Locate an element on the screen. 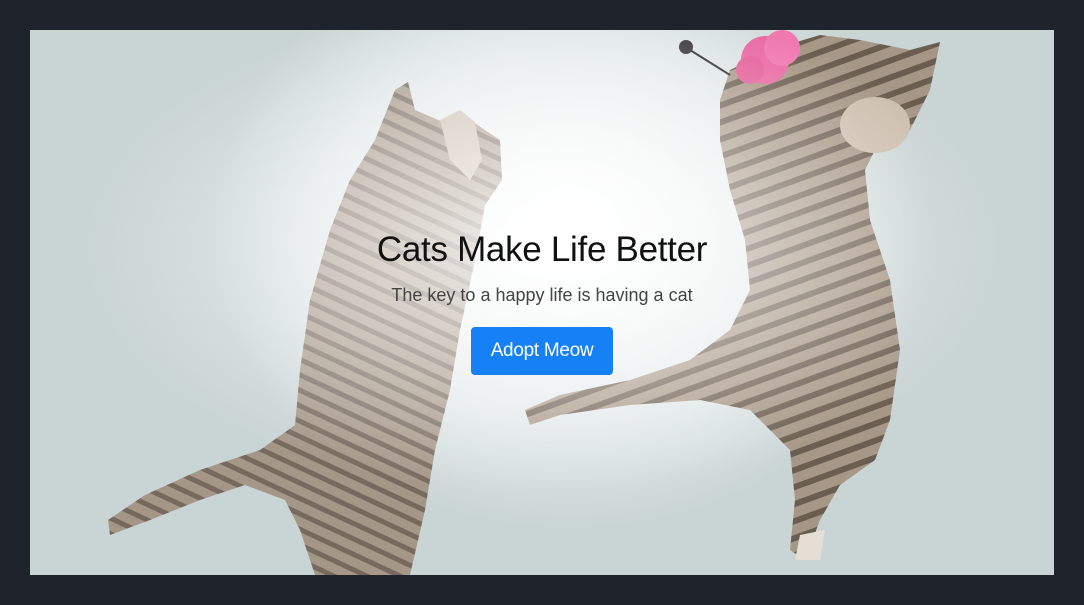 The height and width of the screenshot is (605, 1084). adopt-button: Adopt Meow is located at coordinates (542, 351).